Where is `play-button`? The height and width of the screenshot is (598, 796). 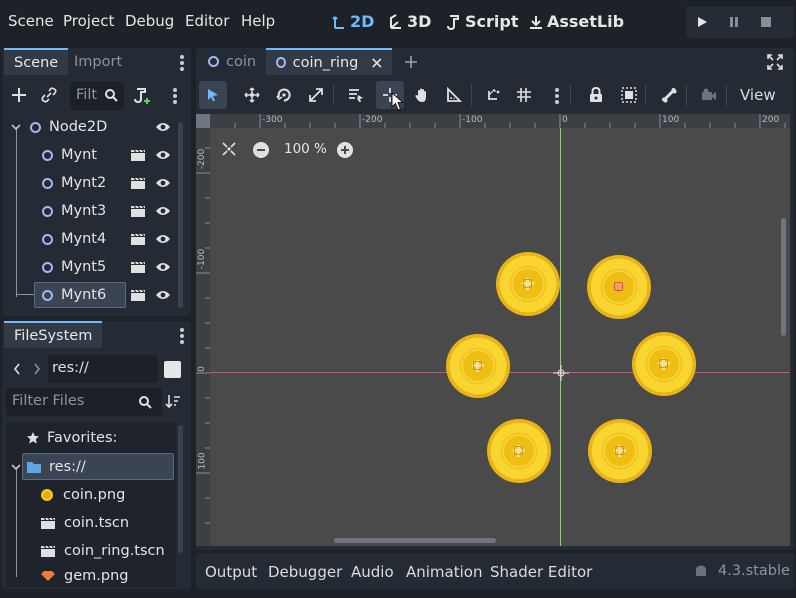 play-button is located at coordinates (702, 22).